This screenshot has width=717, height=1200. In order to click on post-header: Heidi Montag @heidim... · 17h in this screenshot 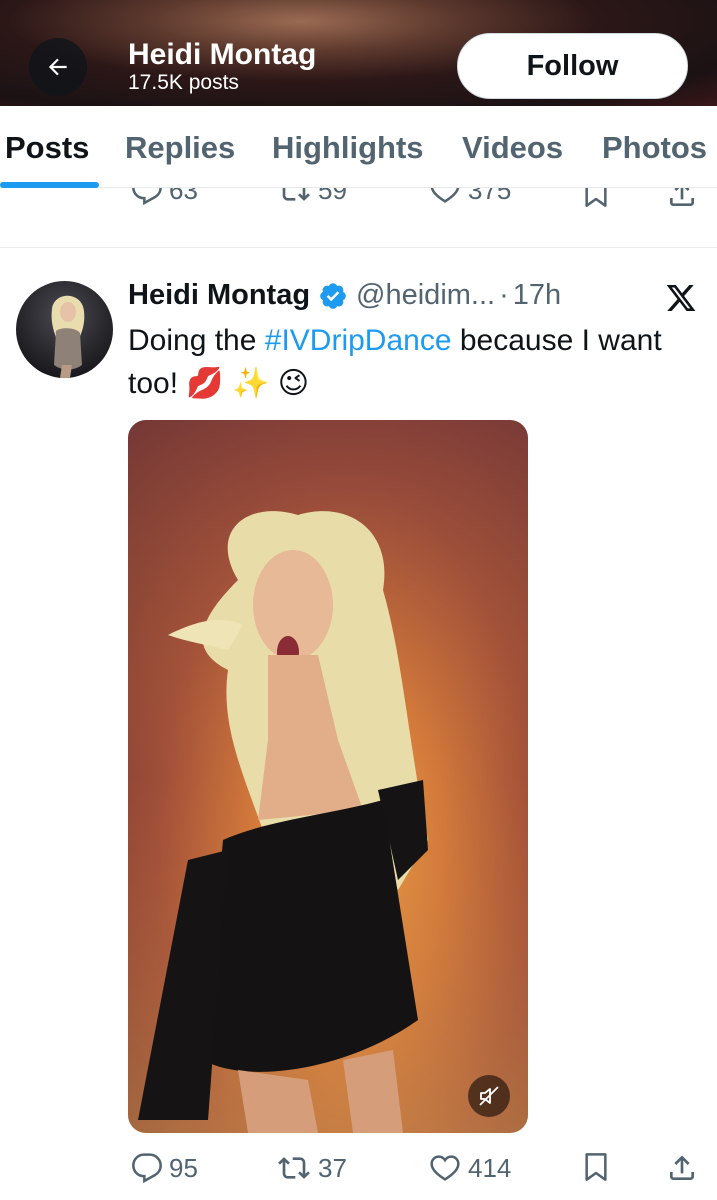, I will do `click(344, 295)`.